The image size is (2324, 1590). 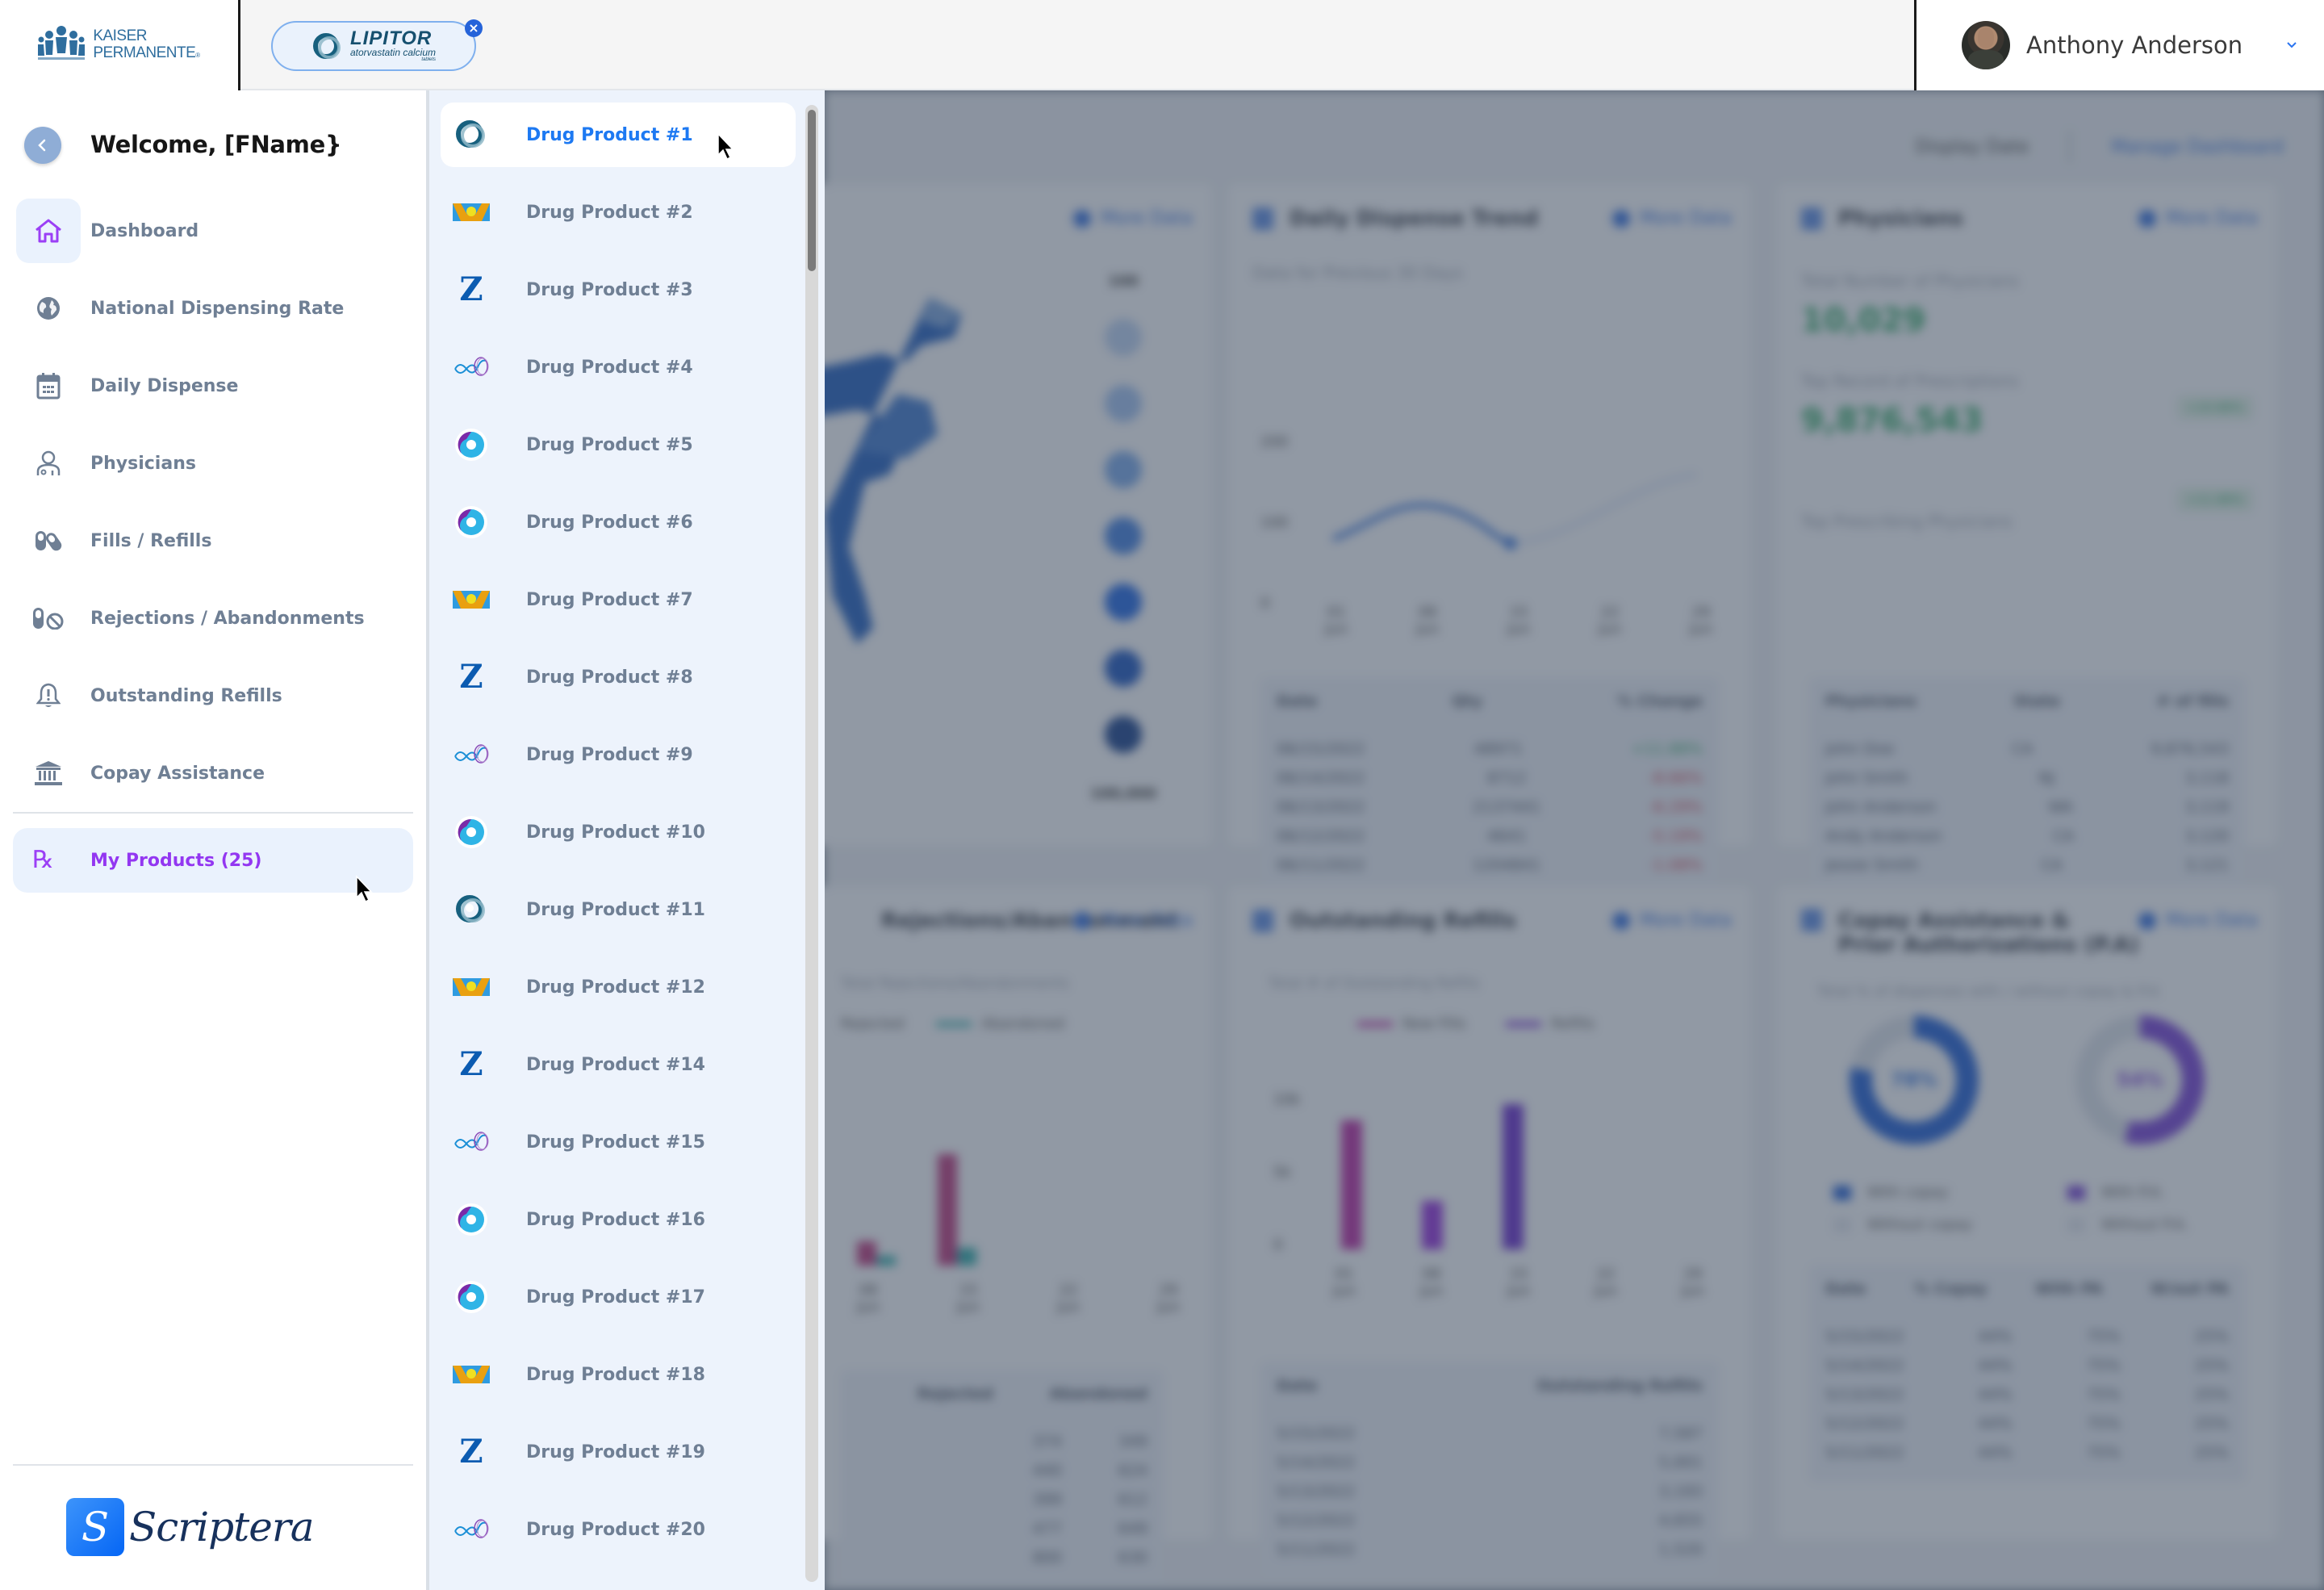 I want to click on collapse-sidebar-button, so click(x=42, y=145).